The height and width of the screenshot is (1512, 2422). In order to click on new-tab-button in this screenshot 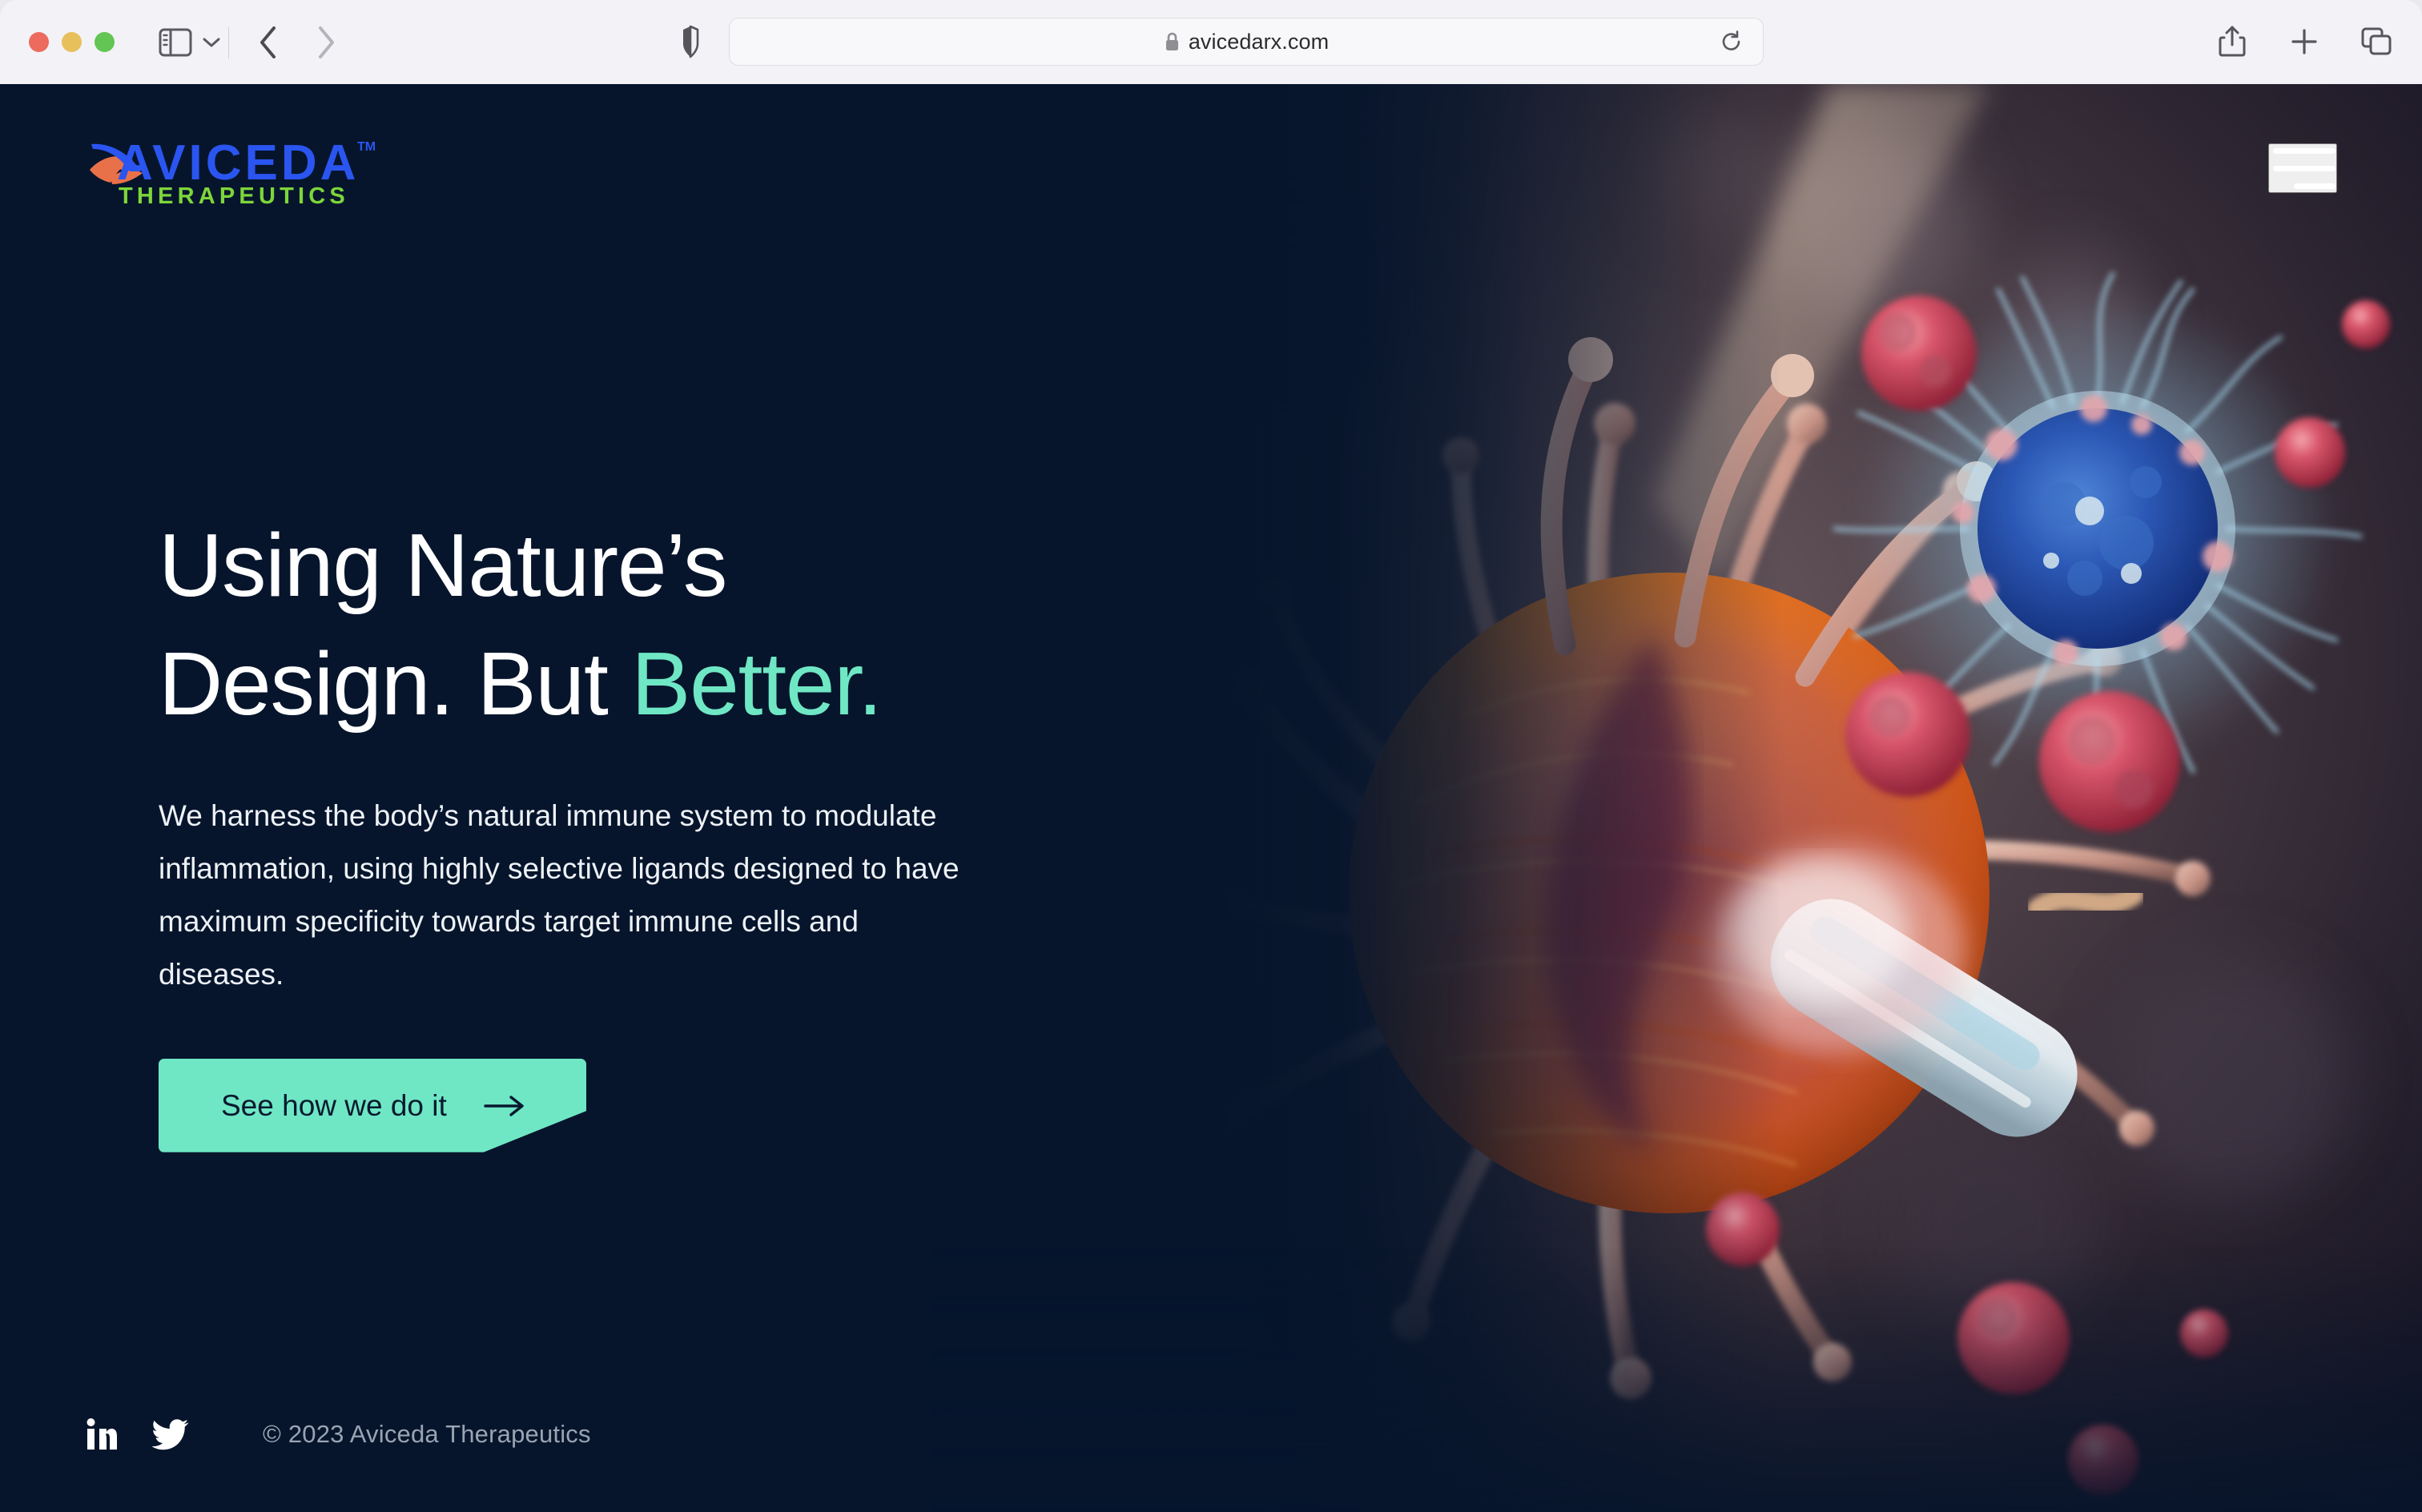, I will do `click(2304, 41)`.